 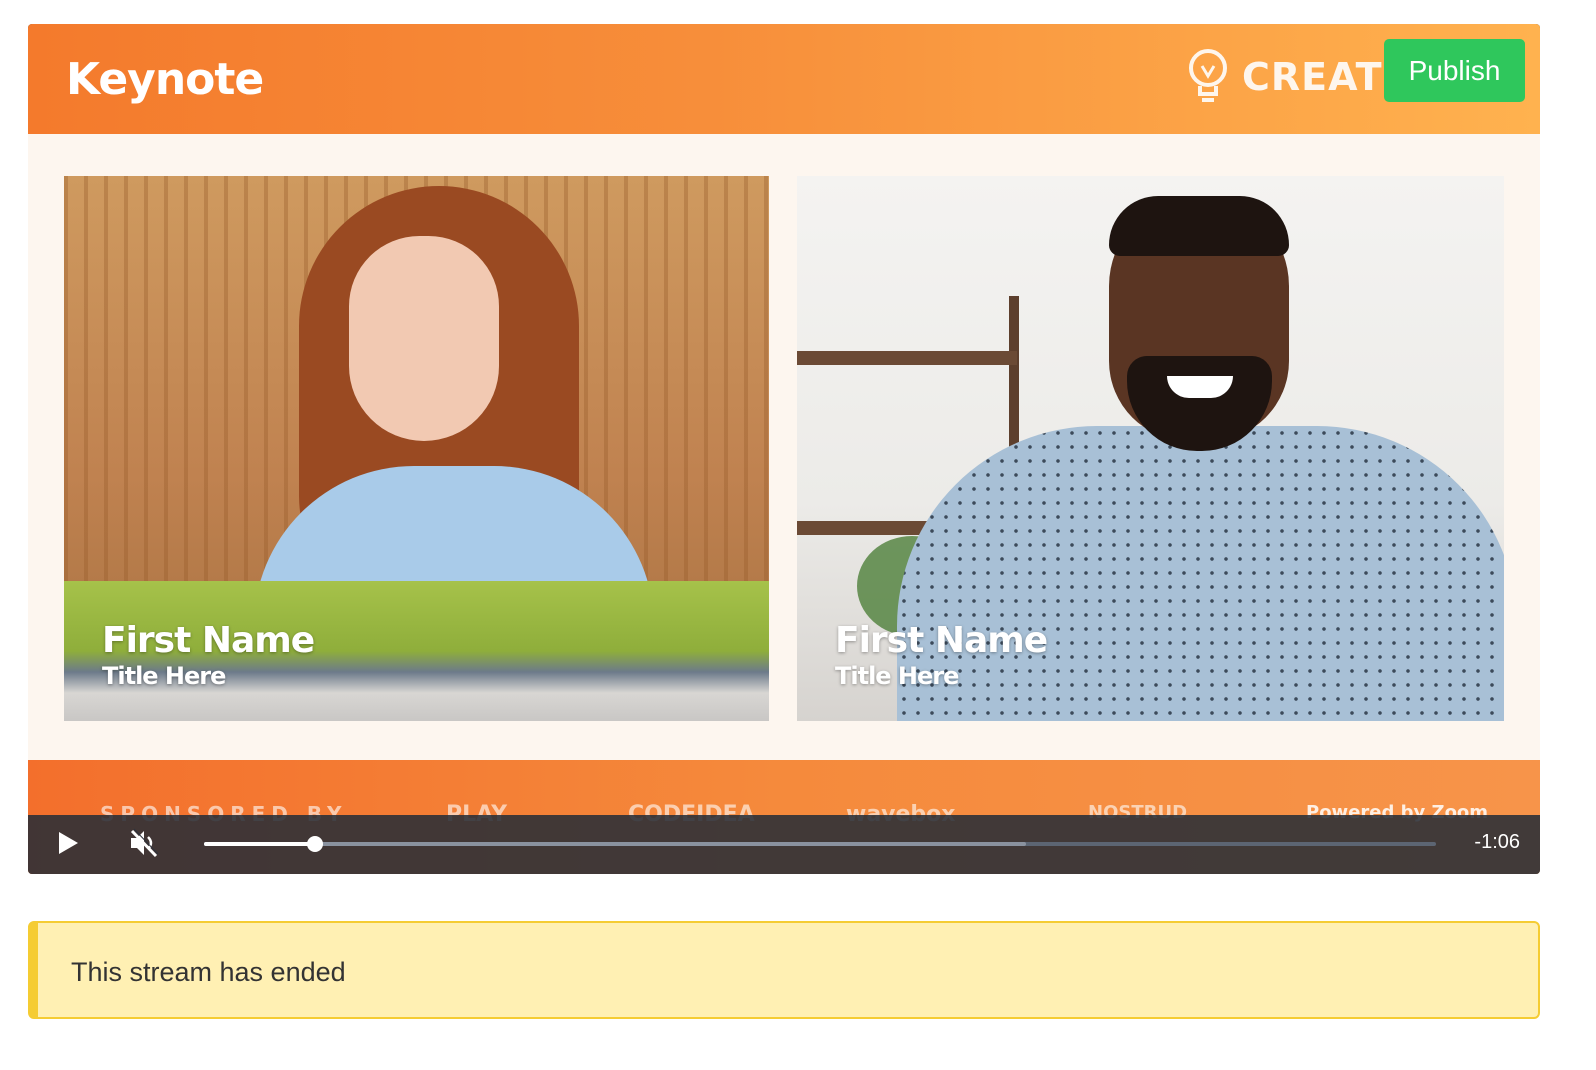 I want to click on slide-title: Keynote, so click(x=165, y=79).